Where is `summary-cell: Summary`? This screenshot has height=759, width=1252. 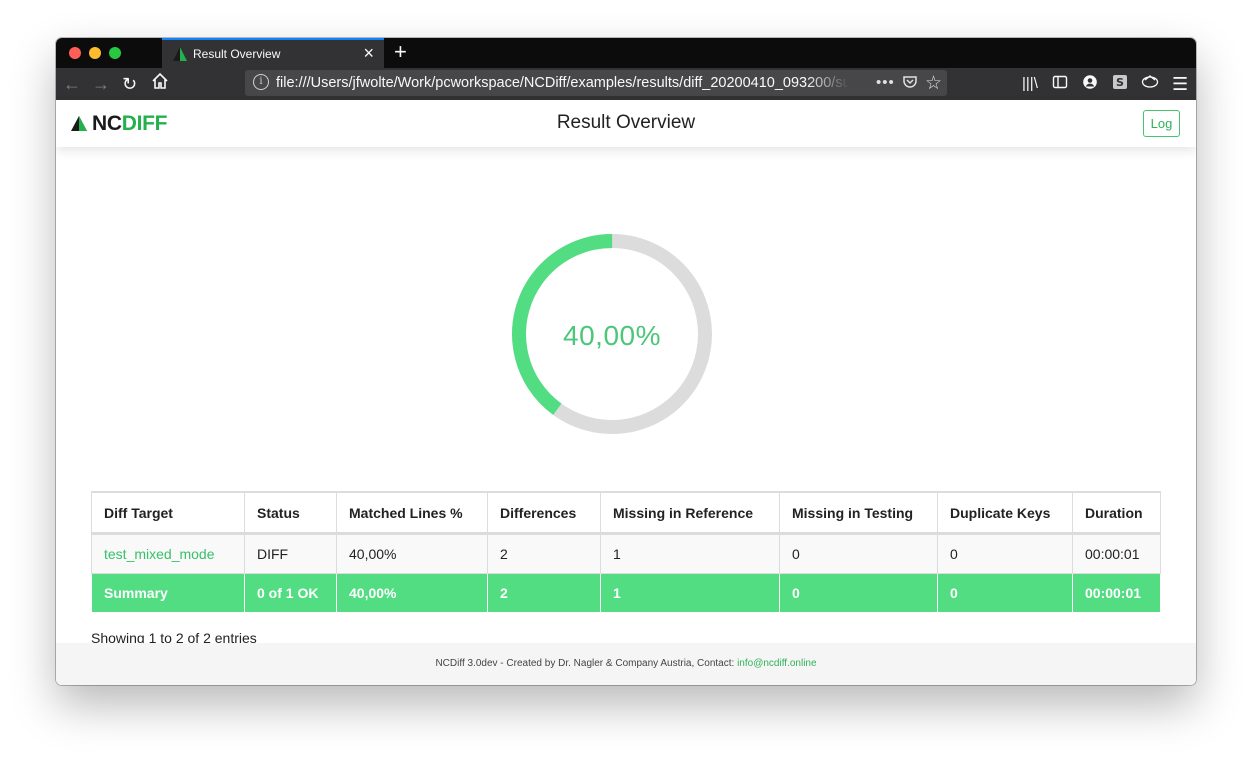 summary-cell: Summary is located at coordinates (168, 593).